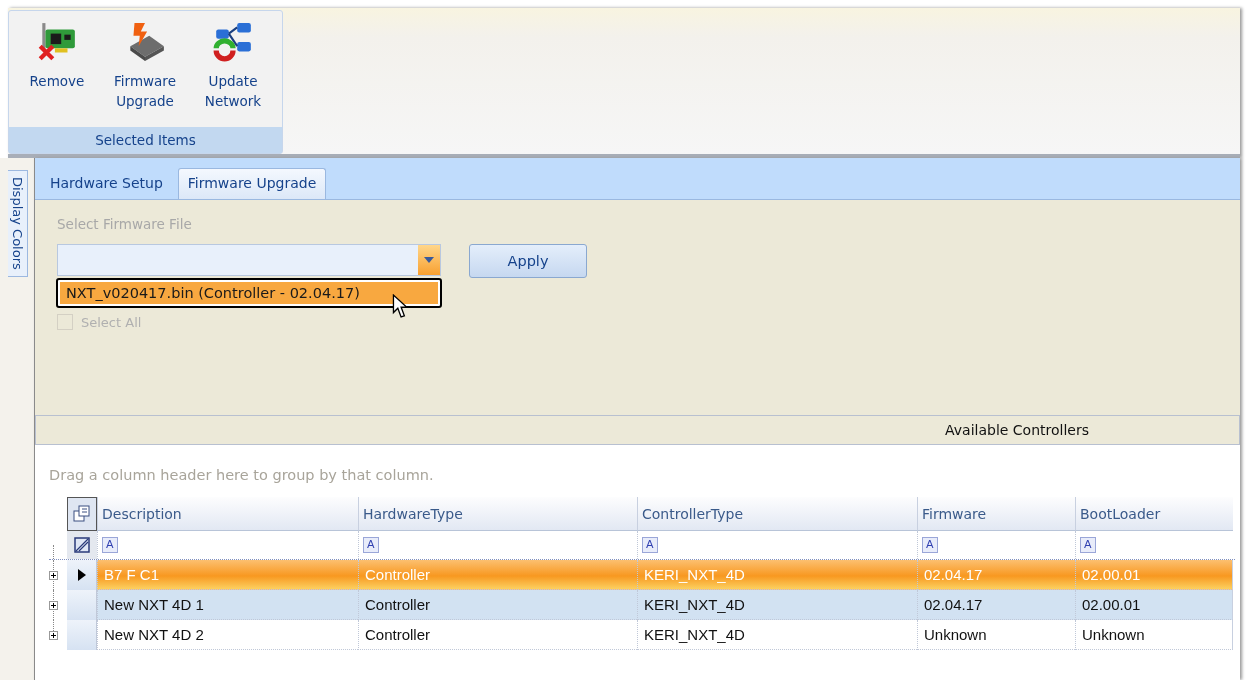 The image size is (1246, 680). What do you see at coordinates (777, 514) in the screenshot?
I see `column-header: ControllerType` at bounding box center [777, 514].